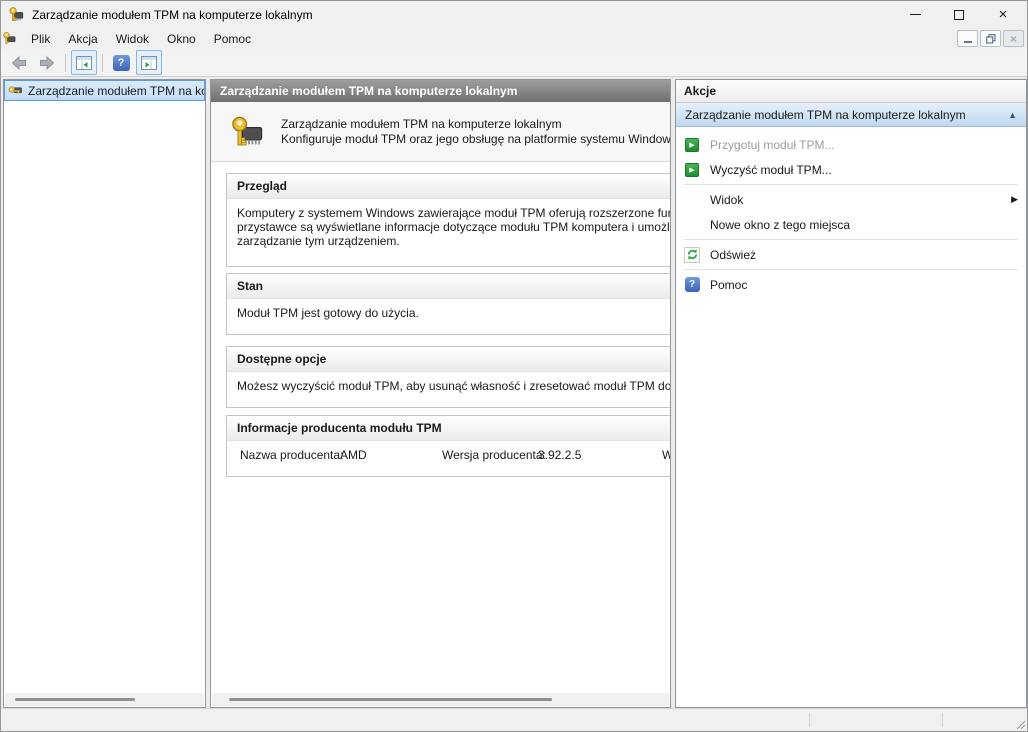 This screenshot has width=1028, height=732. What do you see at coordinates (494, 455) in the screenshot?
I see `producer-version-label: Wersja producenta:` at bounding box center [494, 455].